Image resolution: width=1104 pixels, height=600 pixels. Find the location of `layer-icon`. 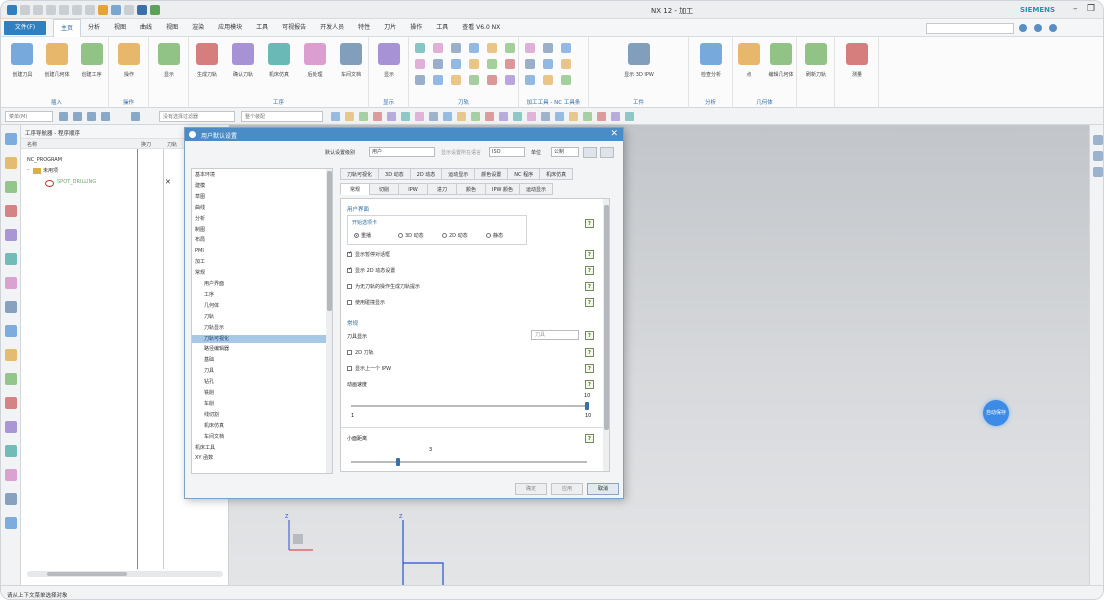

layer-icon is located at coordinates (1098, 172).